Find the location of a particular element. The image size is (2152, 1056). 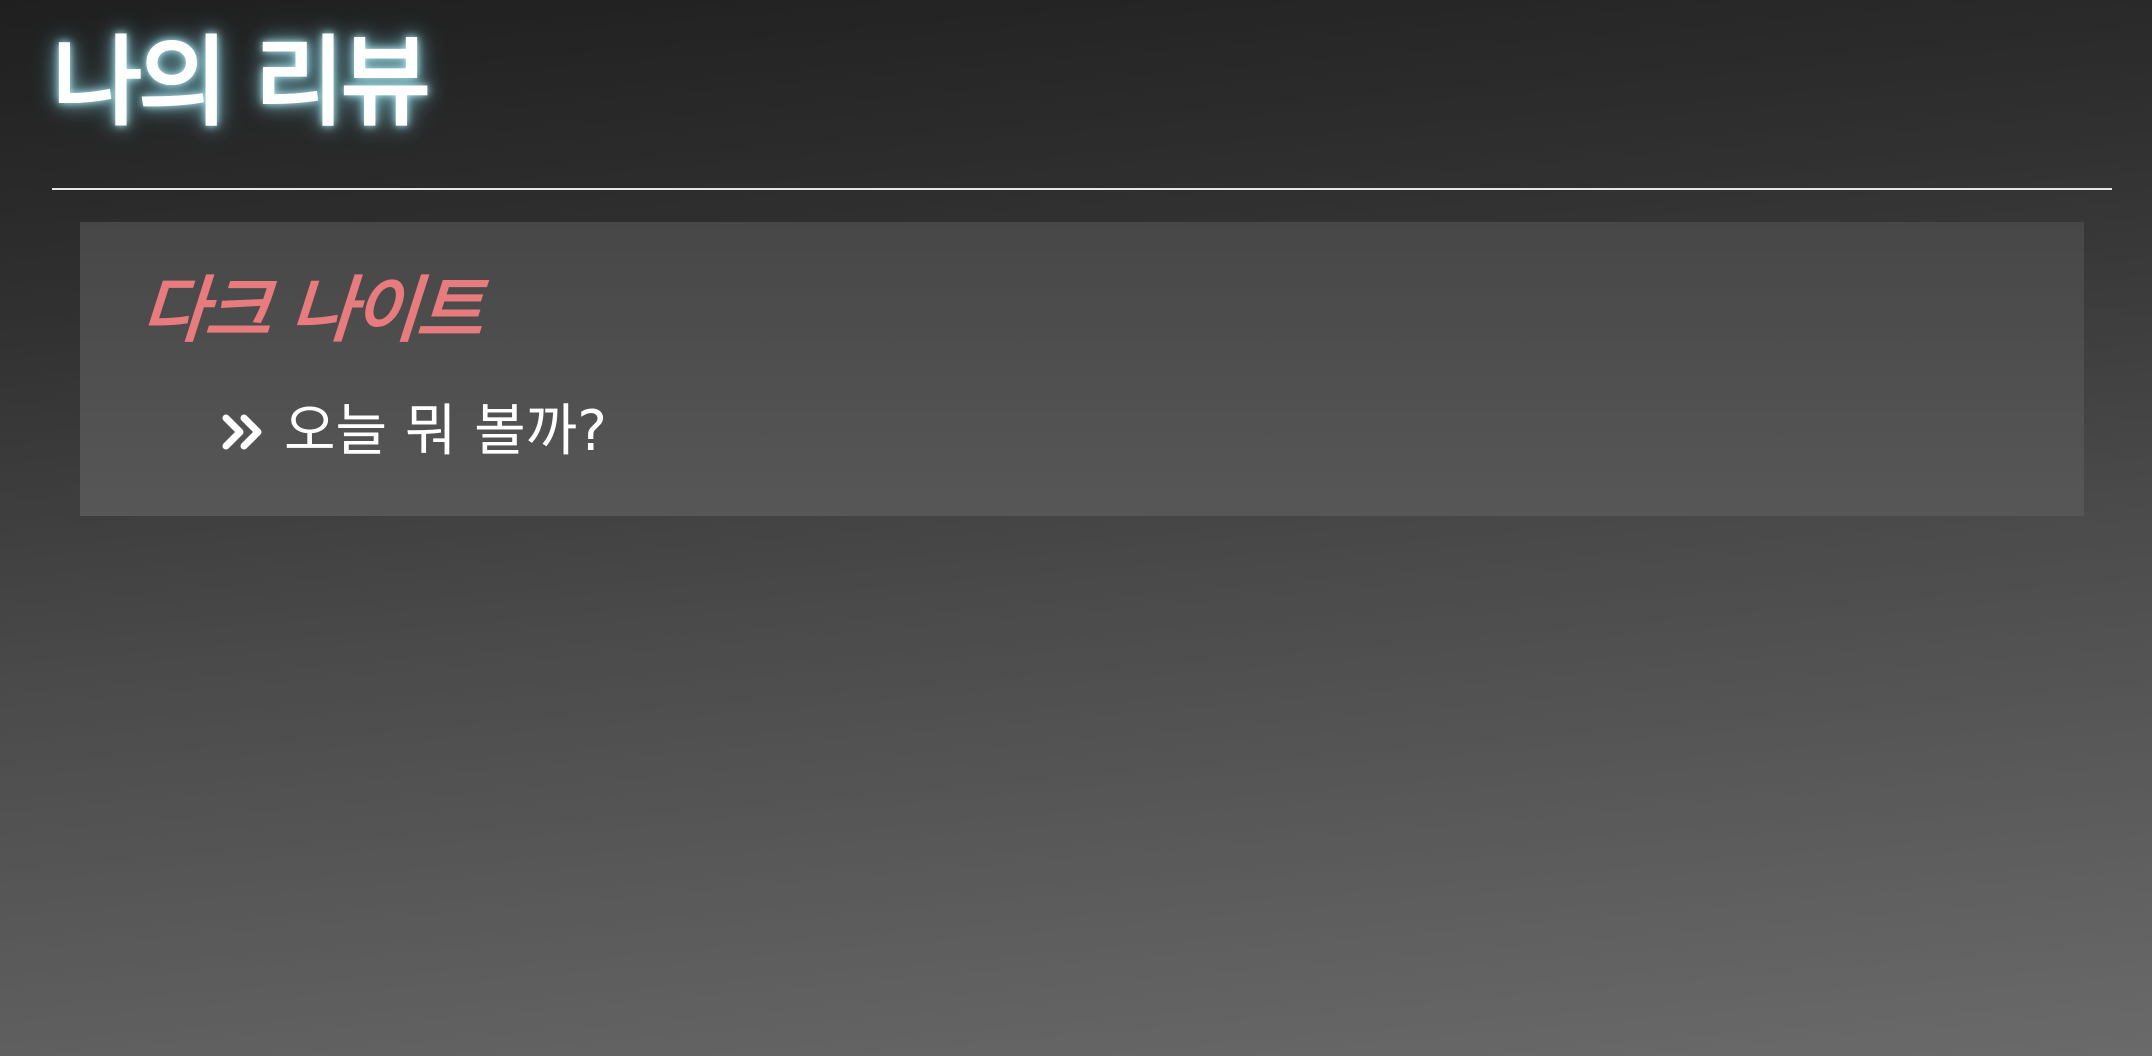

review-line: 오늘 뭐 볼까? is located at coordinates (413, 432).